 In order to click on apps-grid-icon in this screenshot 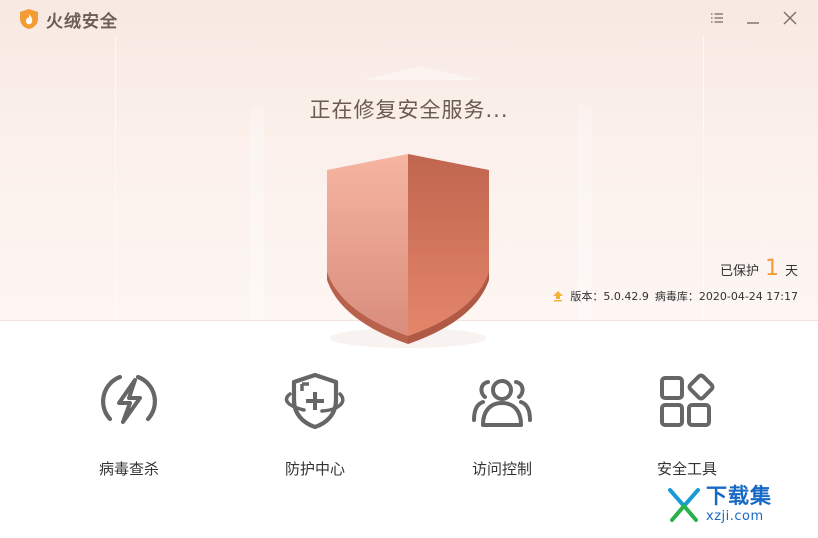, I will do `click(687, 400)`.